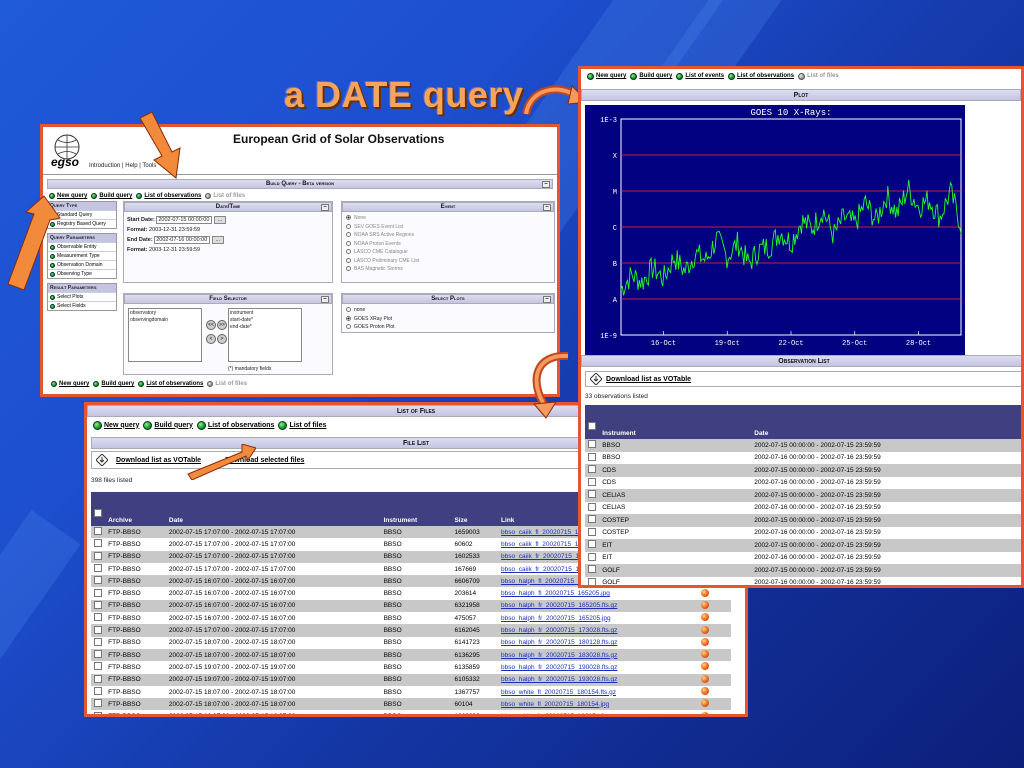 This screenshot has height=768, width=1024. I want to click on selected-fields-list: instrument start-date* end-date*, so click(265, 335).